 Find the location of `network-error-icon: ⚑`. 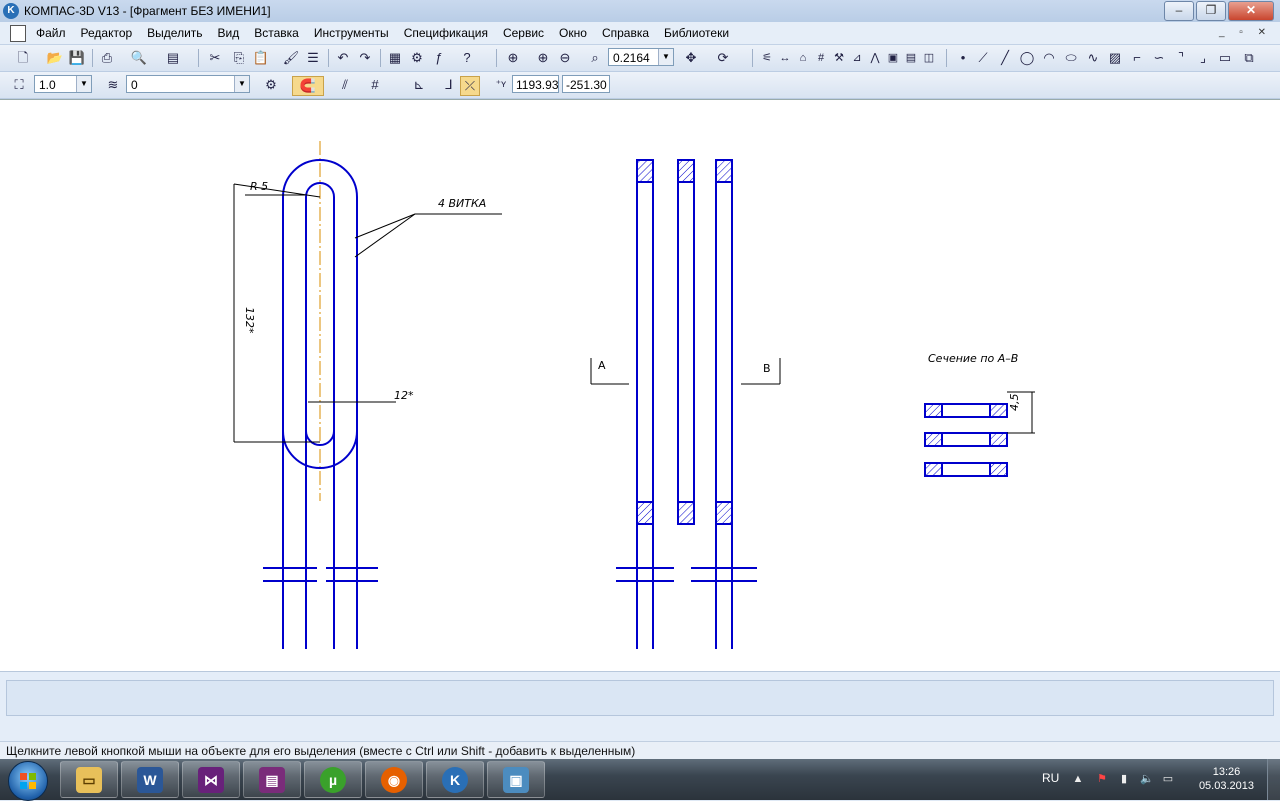

network-error-icon: ⚑ is located at coordinates (1102, 779).